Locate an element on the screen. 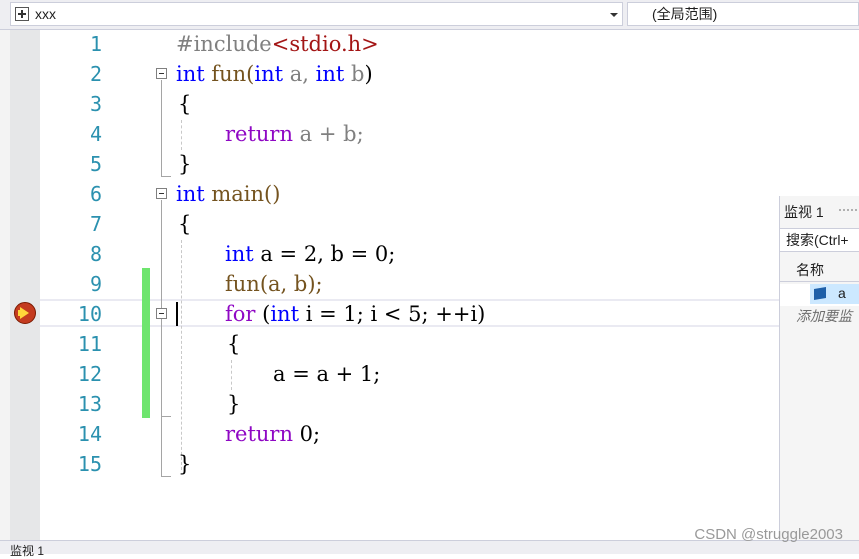 The width and height of the screenshot is (859, 559). line-number: 2 is located at coordinates (95, 74).